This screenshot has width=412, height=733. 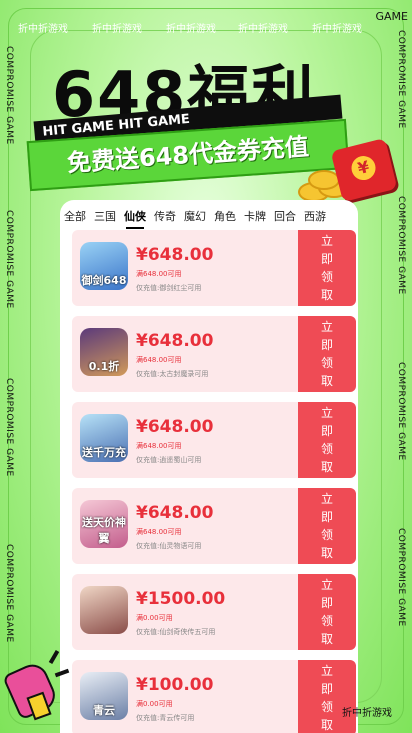 What do you see at coordinates (315, 214) in the screenshot?
I see `tab-8: 西游` at bounding box center [315, 214].